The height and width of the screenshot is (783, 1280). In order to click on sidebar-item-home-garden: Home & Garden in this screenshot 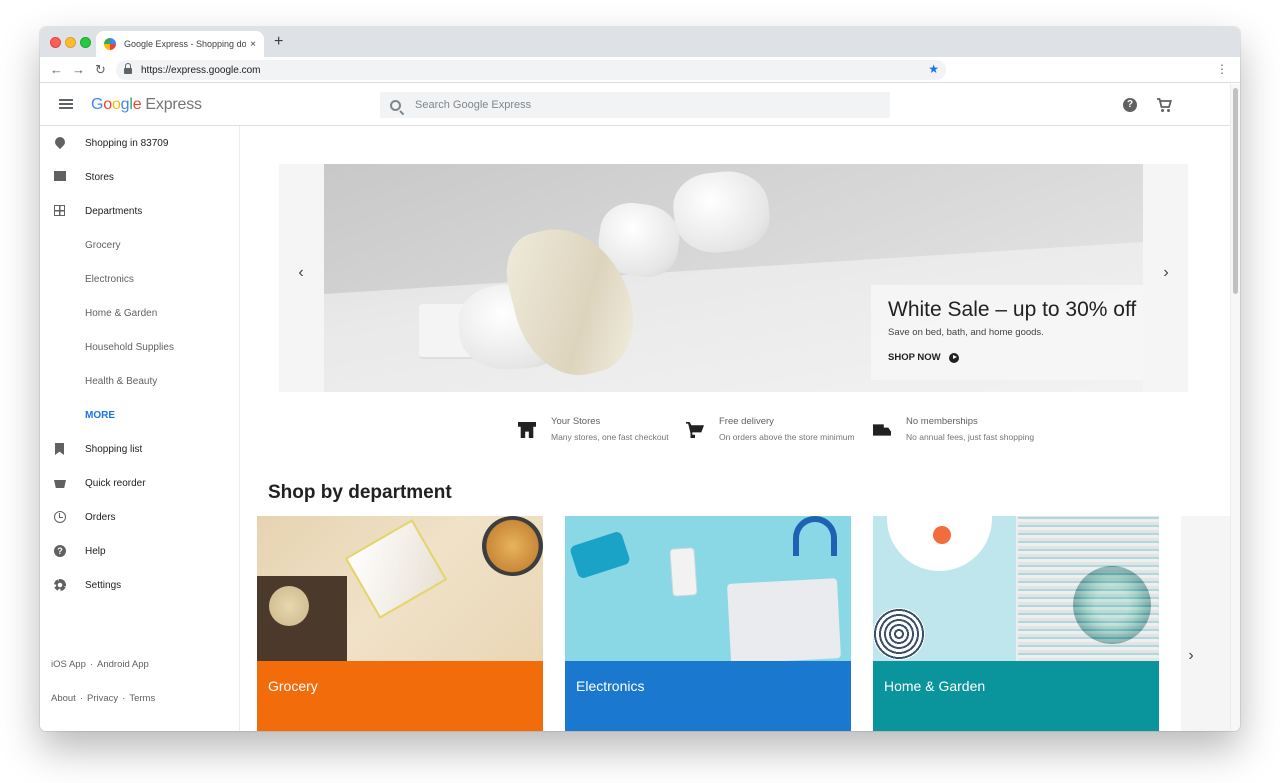, I will do `click(135, 313)`.